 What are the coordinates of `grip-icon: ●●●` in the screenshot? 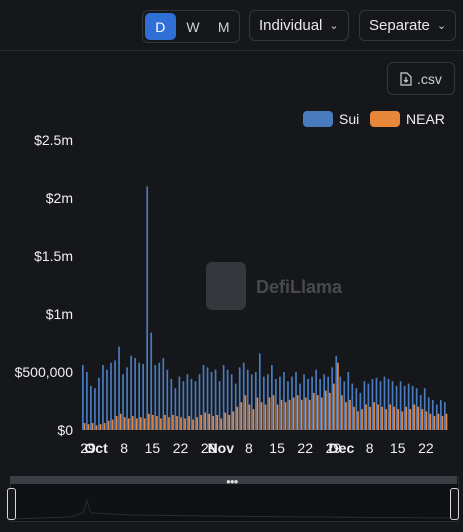 It's located at (232, 481).